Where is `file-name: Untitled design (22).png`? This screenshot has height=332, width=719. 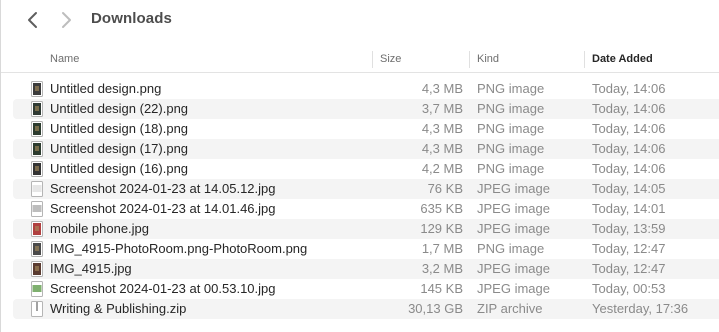 file-name: Untitled design (22).png is located at coordinates (119, 108).